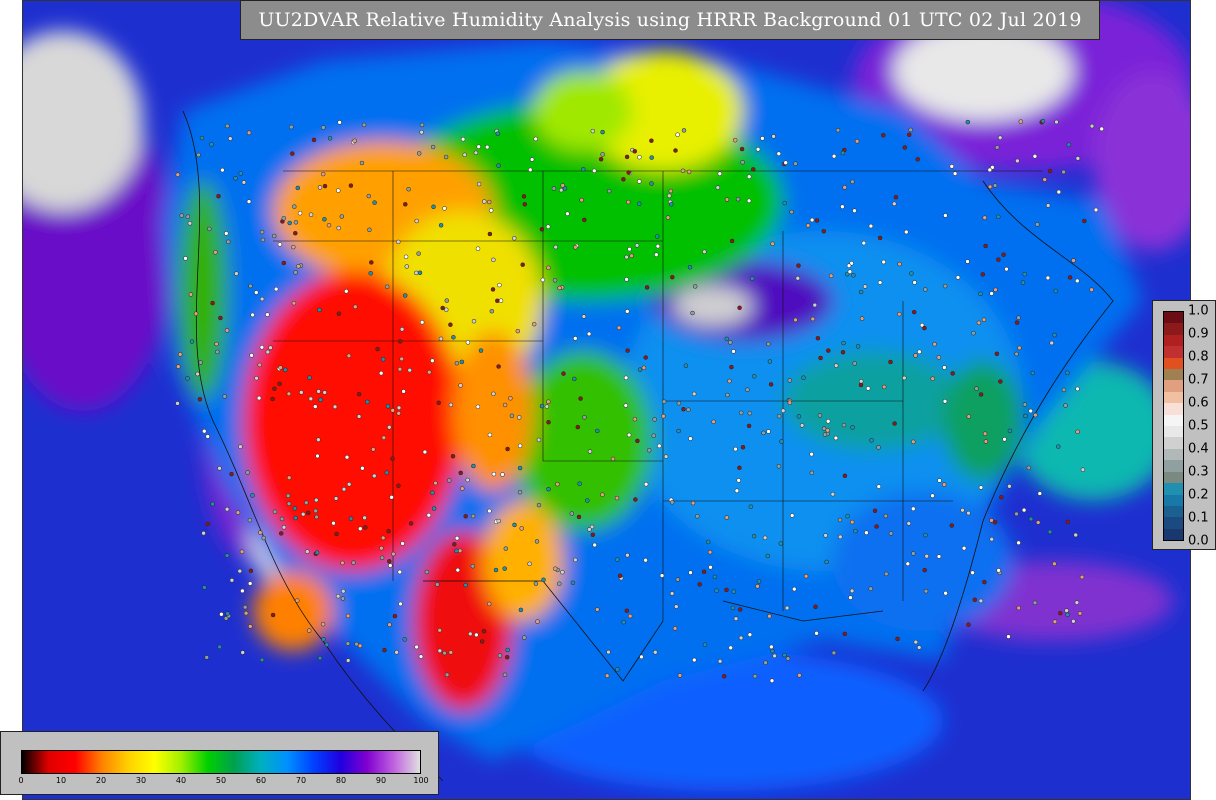  Describe the element at coordinates (353, 421) in the screenshot. I see `southwest-dry-region` at that location.